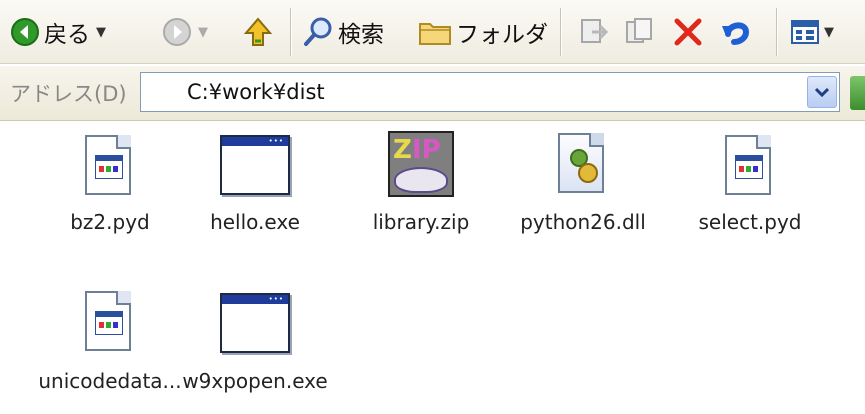 This screenshot has width=865, height=414. I want to click on search-button: 検索, so click(343, 32).